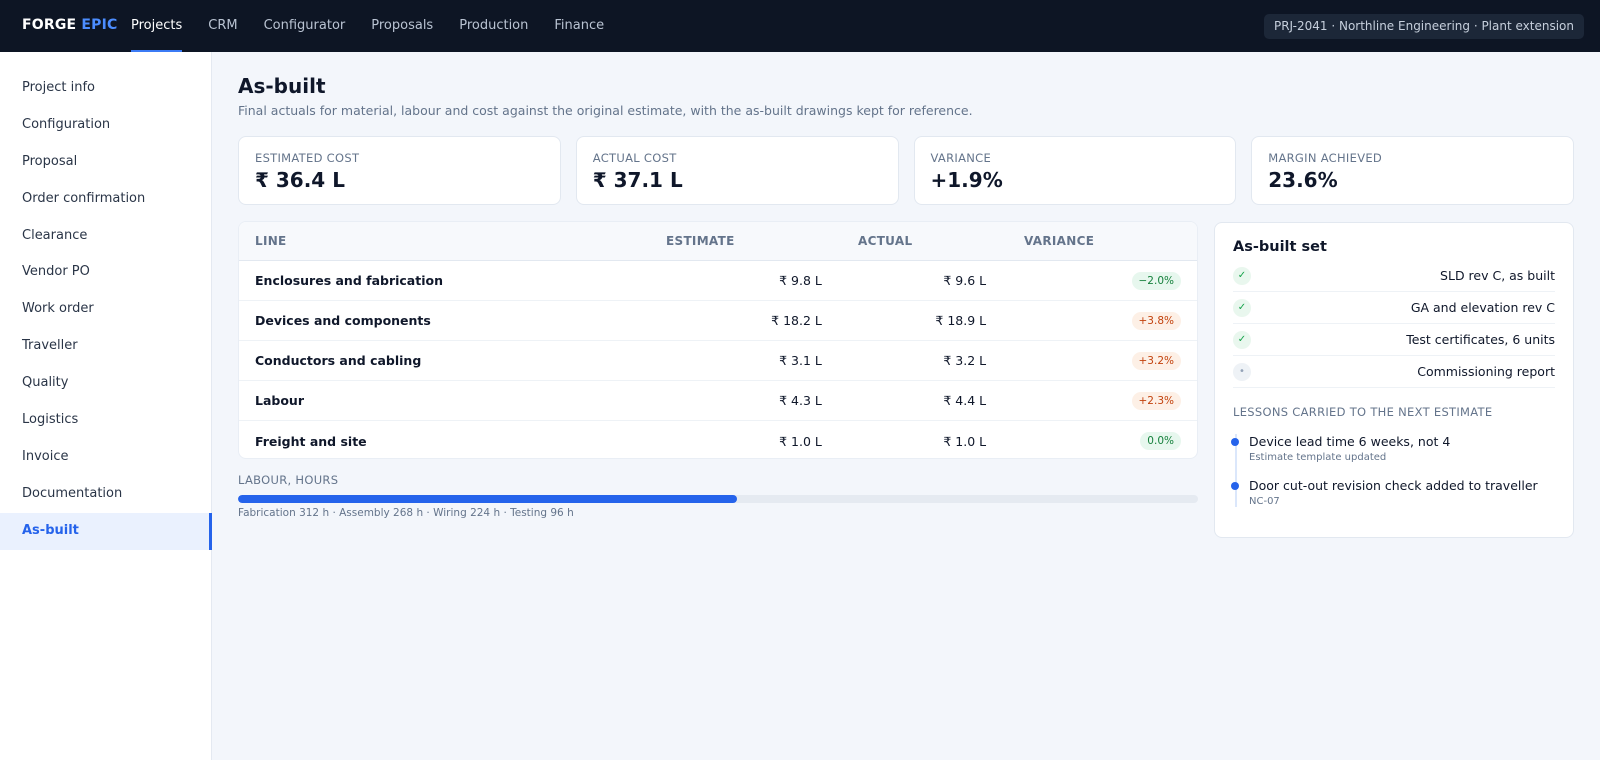 This screenshot has height=760, width=1600. I want to click on topnav-crm: CRM, so click(222, 26).